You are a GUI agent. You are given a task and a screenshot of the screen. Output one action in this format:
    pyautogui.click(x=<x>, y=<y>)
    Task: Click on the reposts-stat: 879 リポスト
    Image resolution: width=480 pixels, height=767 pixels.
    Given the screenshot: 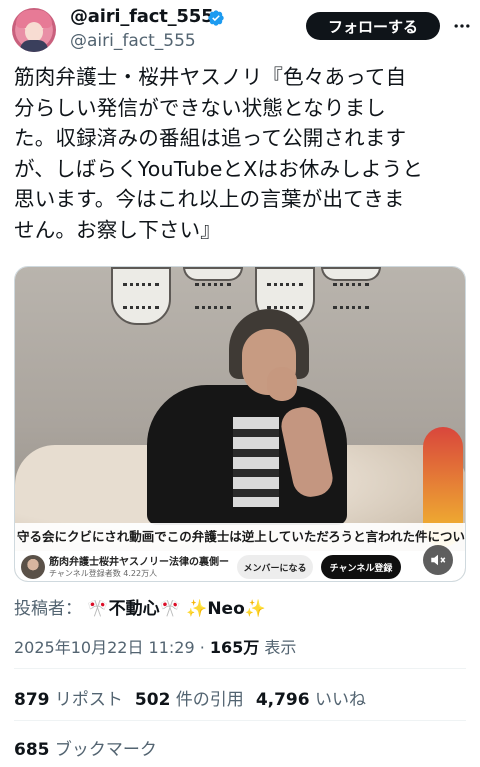 What is the action you would take?
    pyautogui.click(x=68, y=700)
    